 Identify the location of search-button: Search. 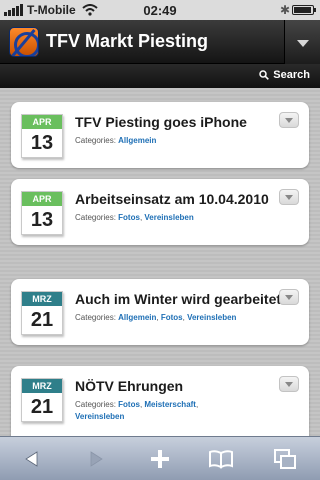
(284, 75).